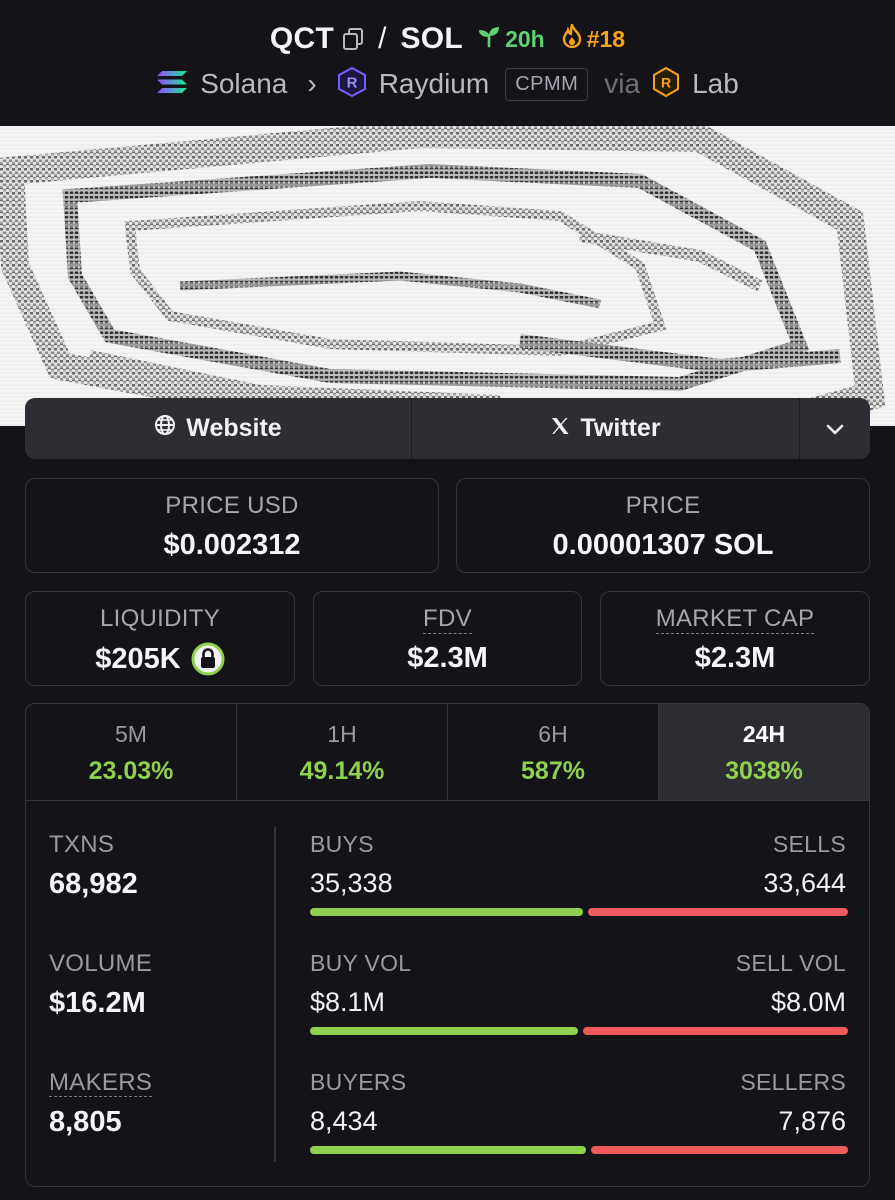 The image size is (895, 1200). I want to click on buyers-sellers-bar, so click(579, 1150).